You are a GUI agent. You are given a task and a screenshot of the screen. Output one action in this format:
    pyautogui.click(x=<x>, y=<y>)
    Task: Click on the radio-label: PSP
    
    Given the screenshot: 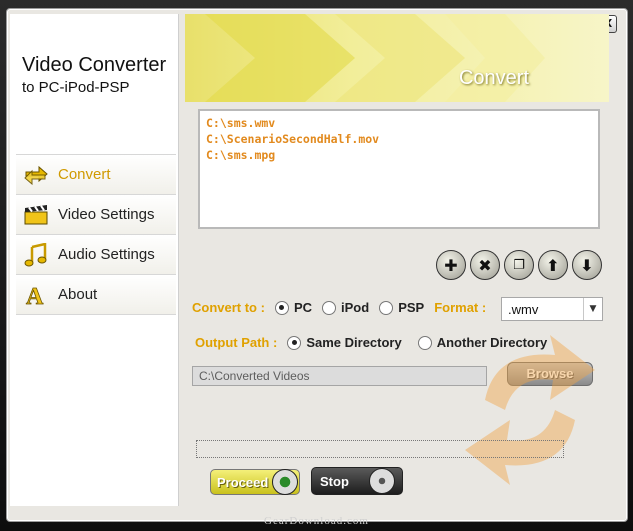 What is the action you would take?
    pyautogui.click(x=411, y=307)
    